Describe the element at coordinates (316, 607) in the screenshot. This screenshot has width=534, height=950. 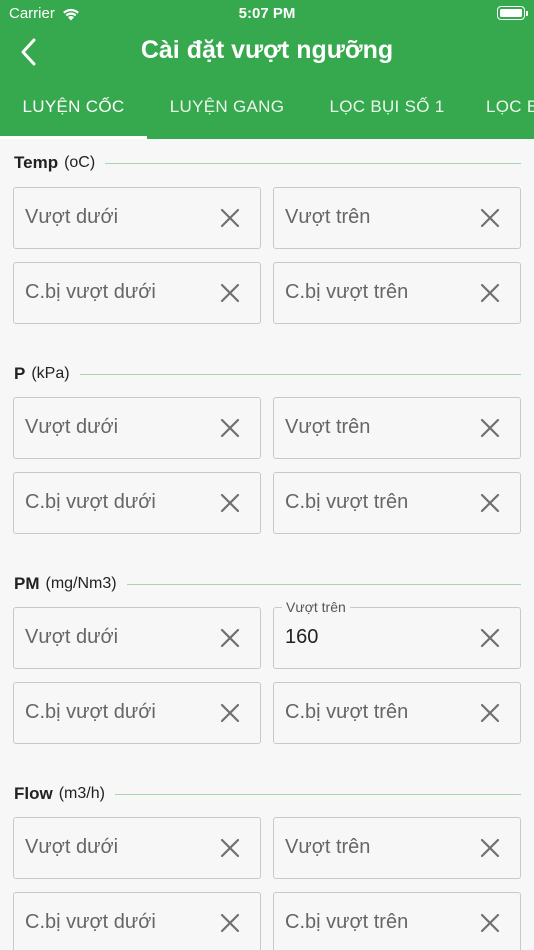
I see `field-floating-label: Vượt trên` at that location.